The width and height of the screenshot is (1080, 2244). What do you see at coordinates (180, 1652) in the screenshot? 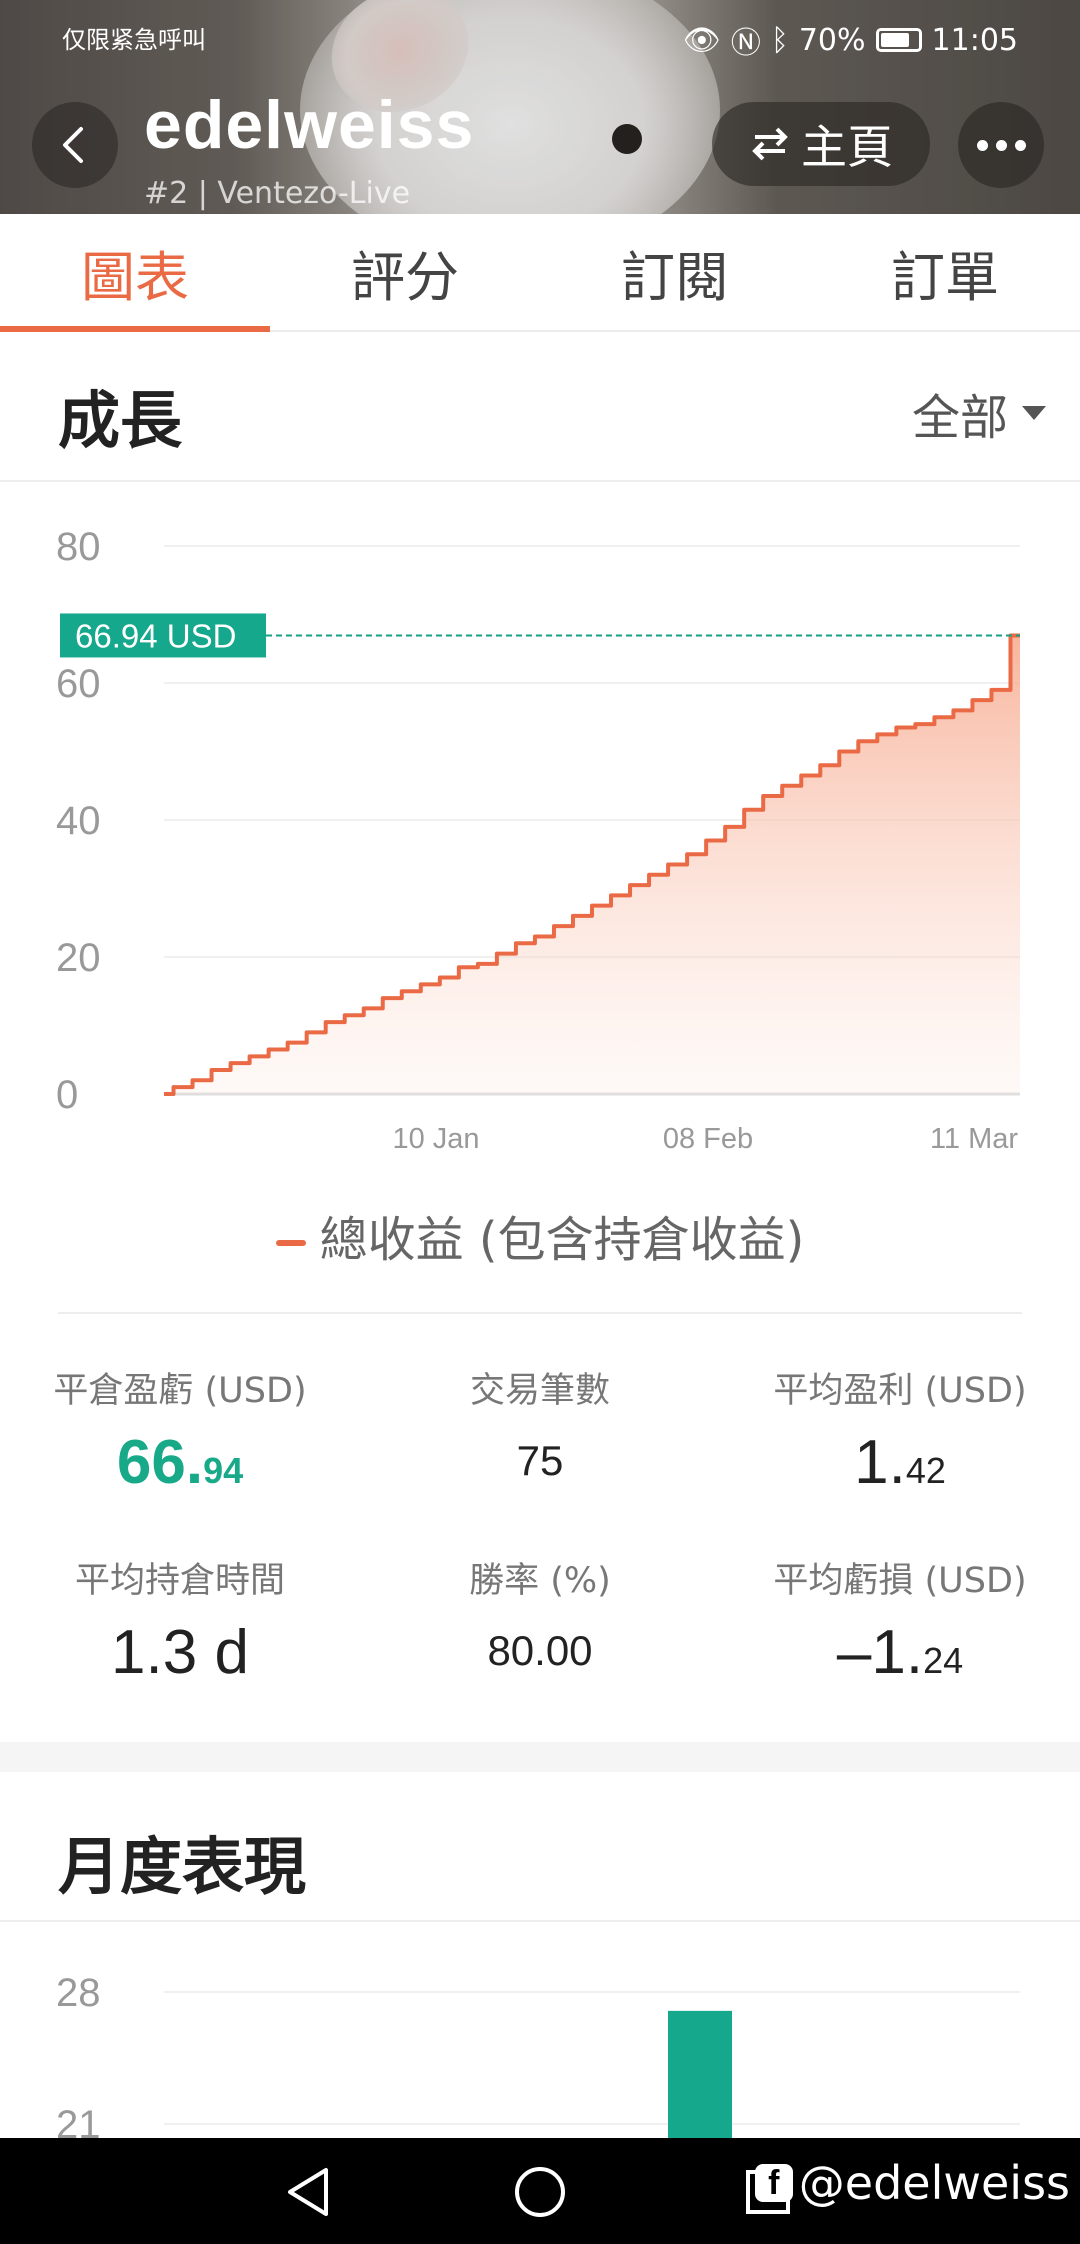
I see `stat-value: 1.3 d` at bounding box center [180, 1652].